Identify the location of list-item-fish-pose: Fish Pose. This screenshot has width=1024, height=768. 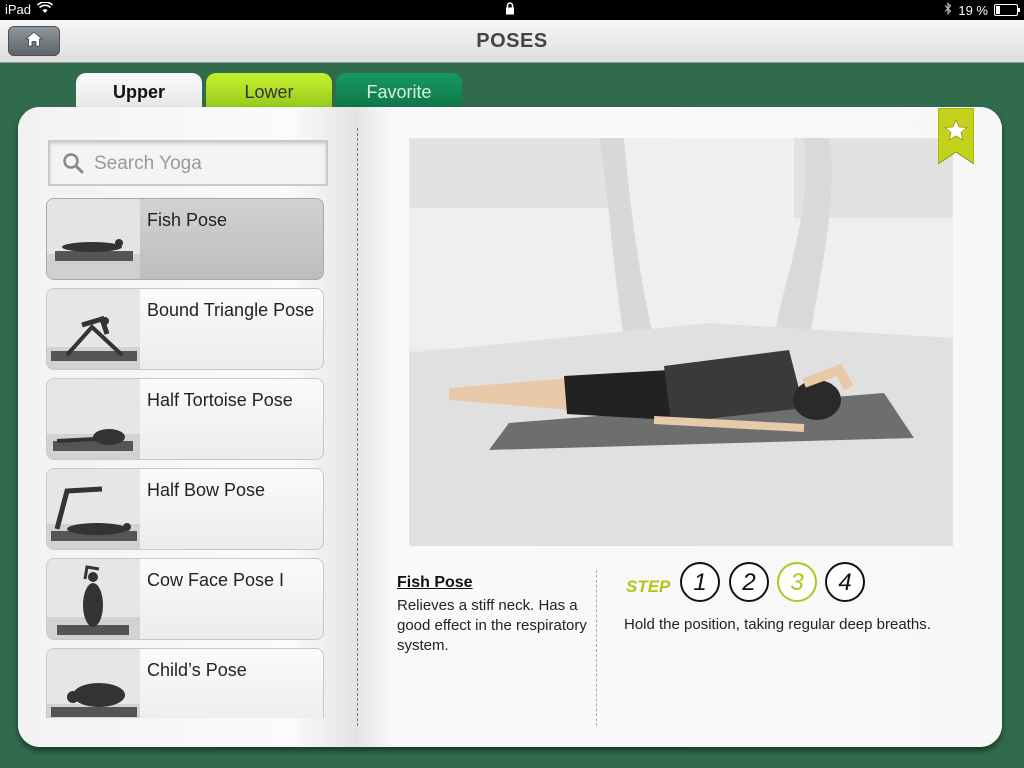
(185, 239).